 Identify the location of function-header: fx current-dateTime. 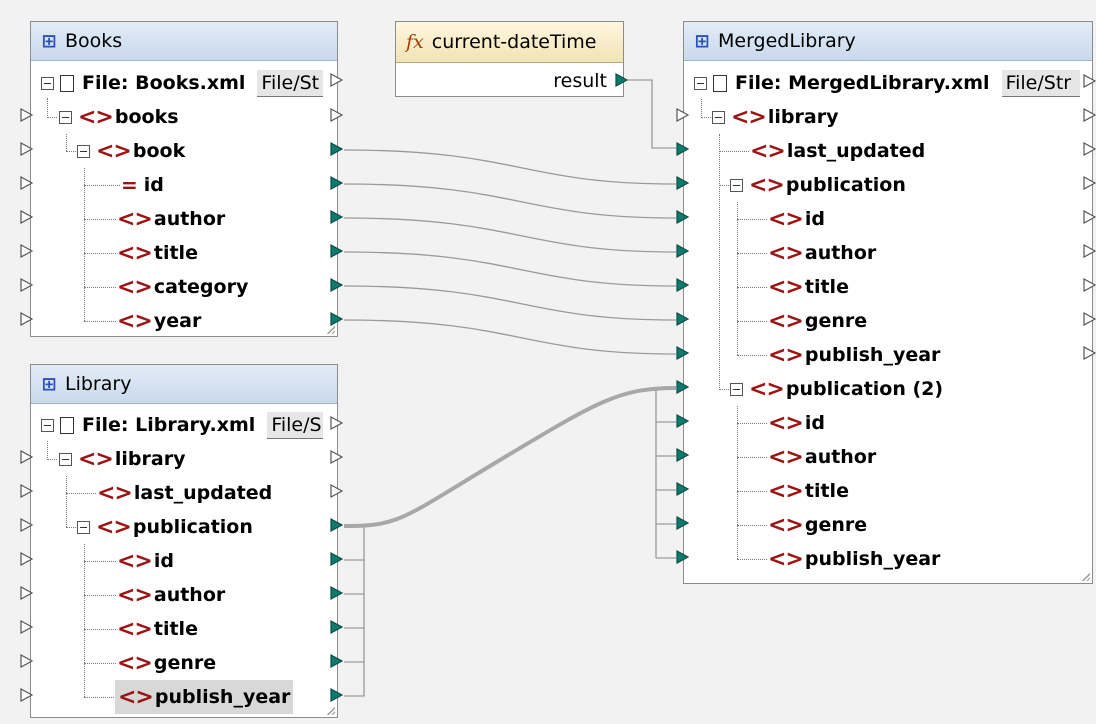
(509, 42).